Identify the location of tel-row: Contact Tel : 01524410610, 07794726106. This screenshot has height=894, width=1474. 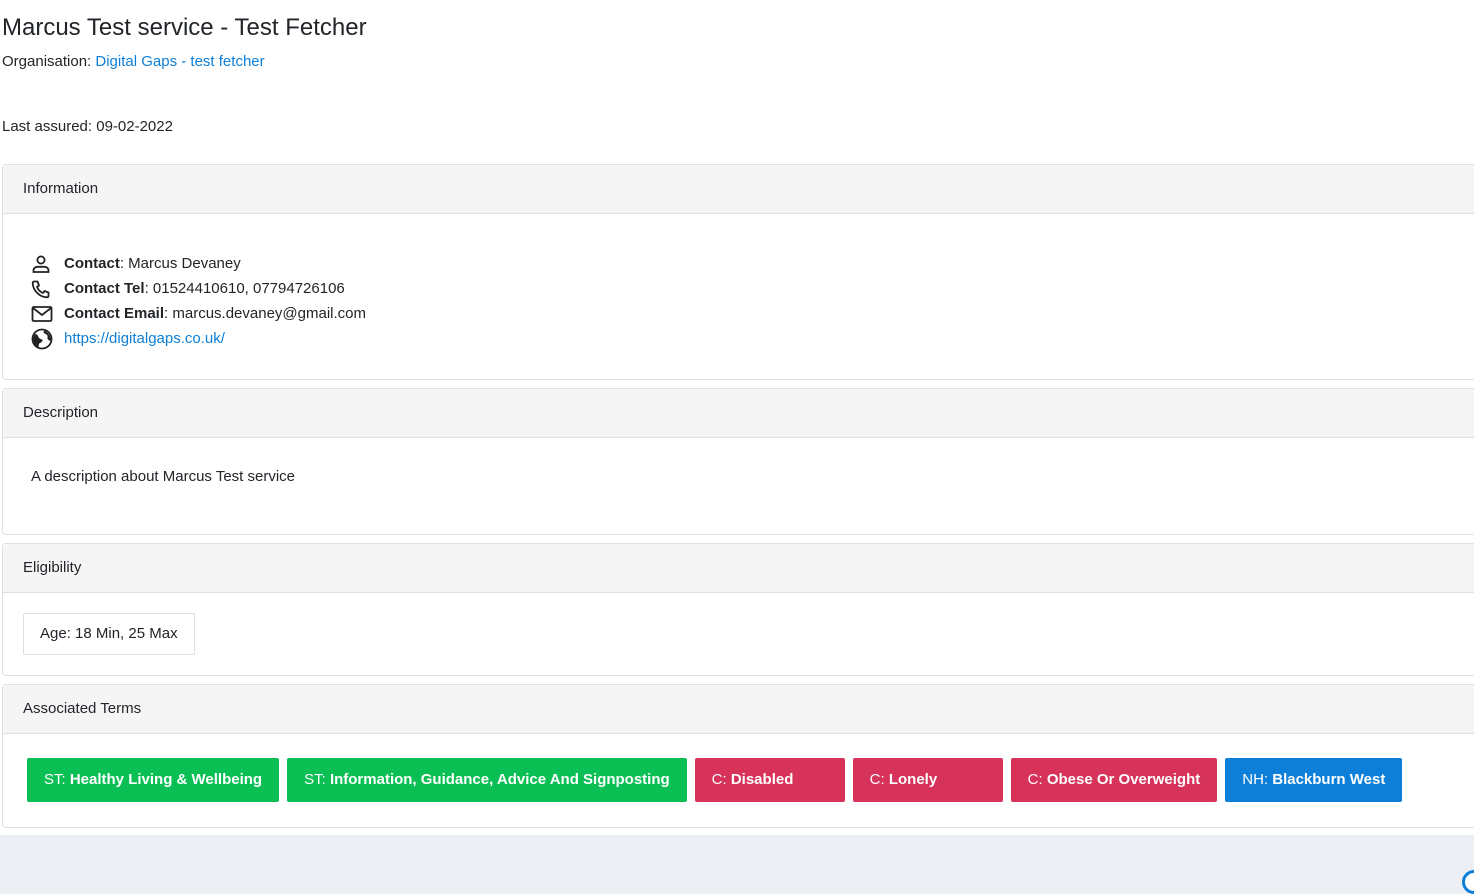
(752, 288).